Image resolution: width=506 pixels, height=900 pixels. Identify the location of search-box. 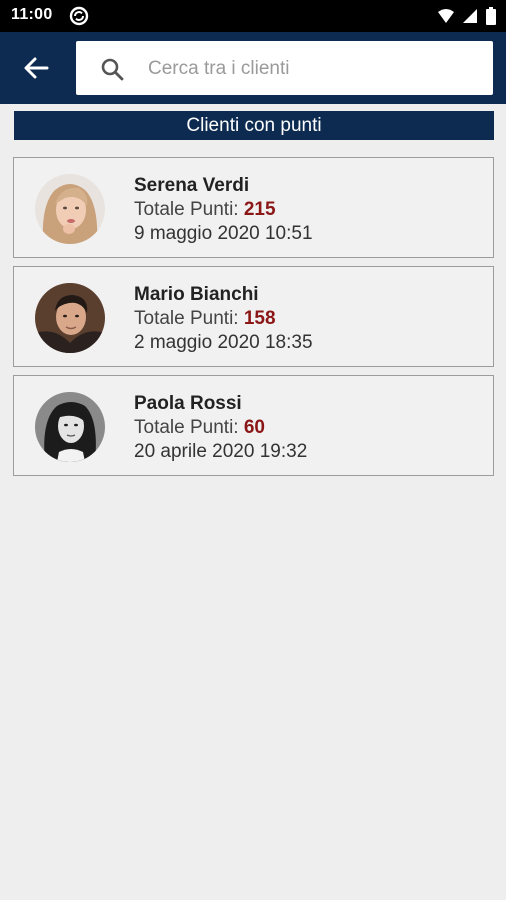
(284, 68).